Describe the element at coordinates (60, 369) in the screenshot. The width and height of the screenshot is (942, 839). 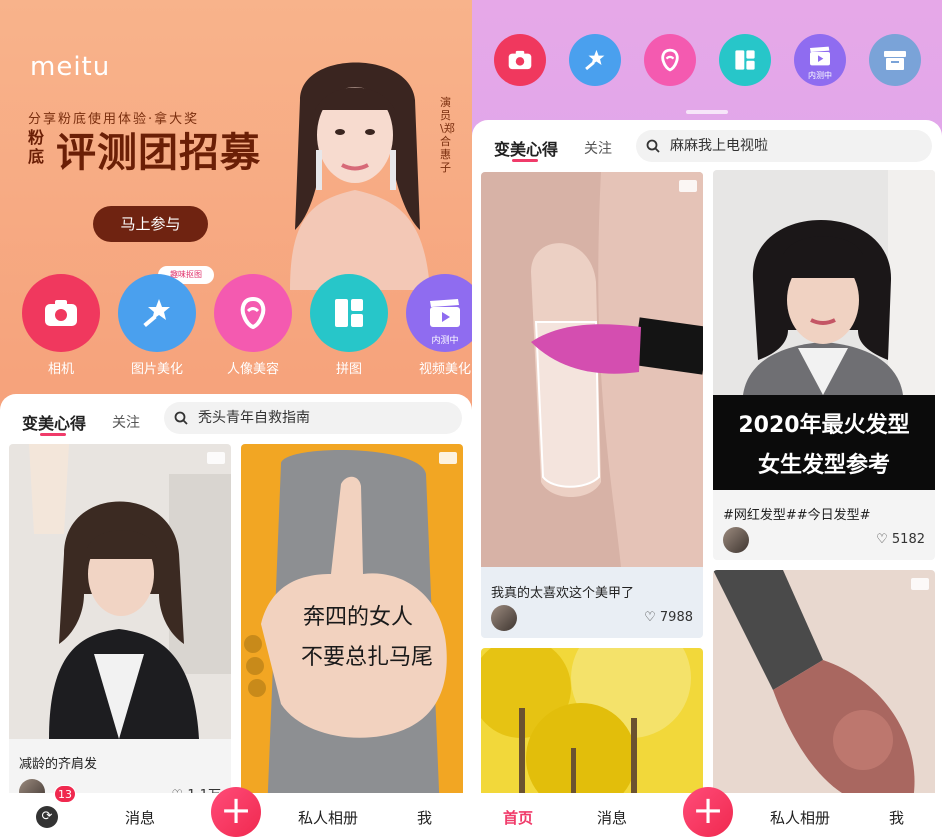
I see `tool-label: 相机` at that location.